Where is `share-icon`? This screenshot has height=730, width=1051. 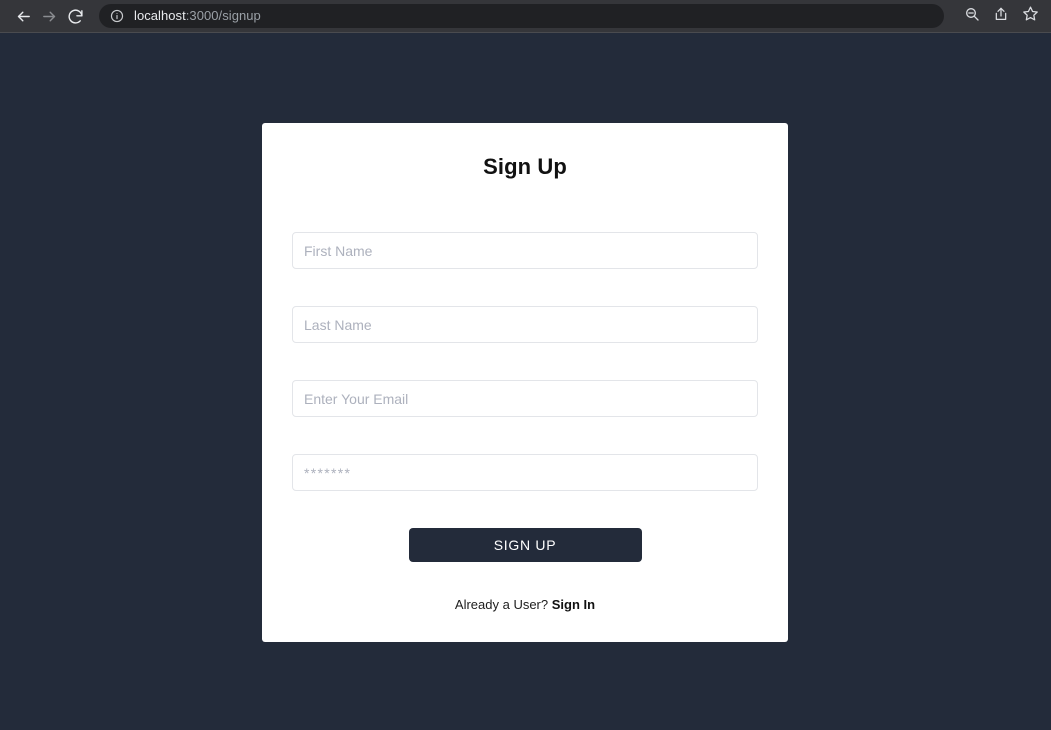 share-icon is located at coordinates (1001, 16).